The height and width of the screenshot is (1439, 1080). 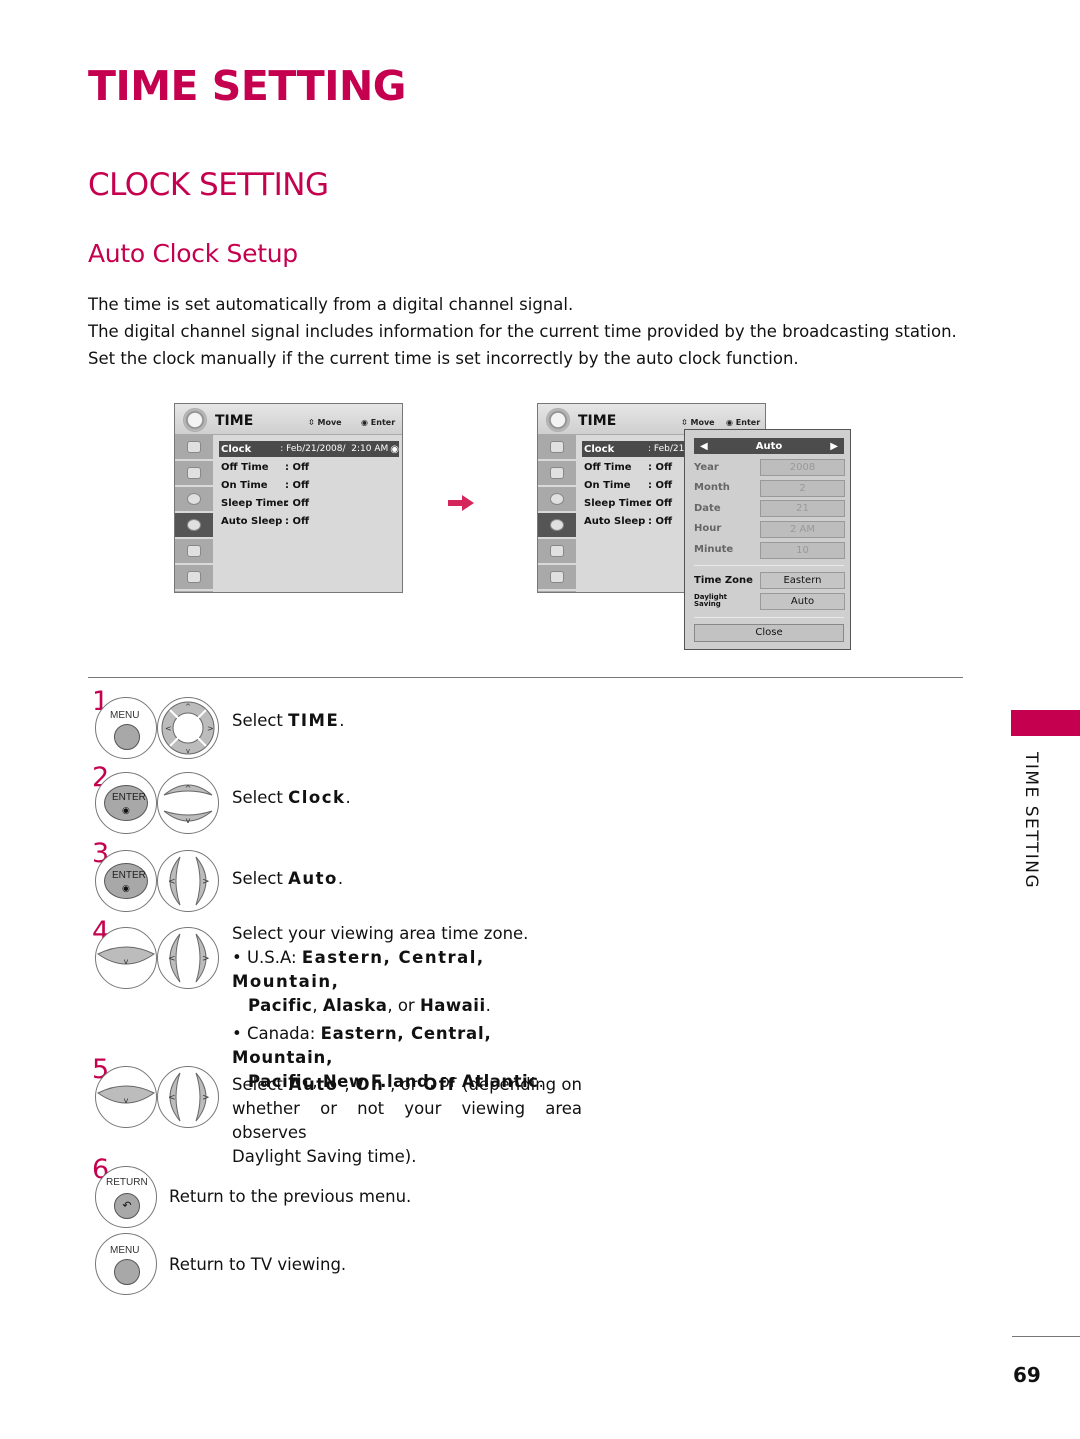 What do you see at coordinates (1046, 1336) in the screenshot?
I see `footer-rule` at bounding box center [1046, 1336].